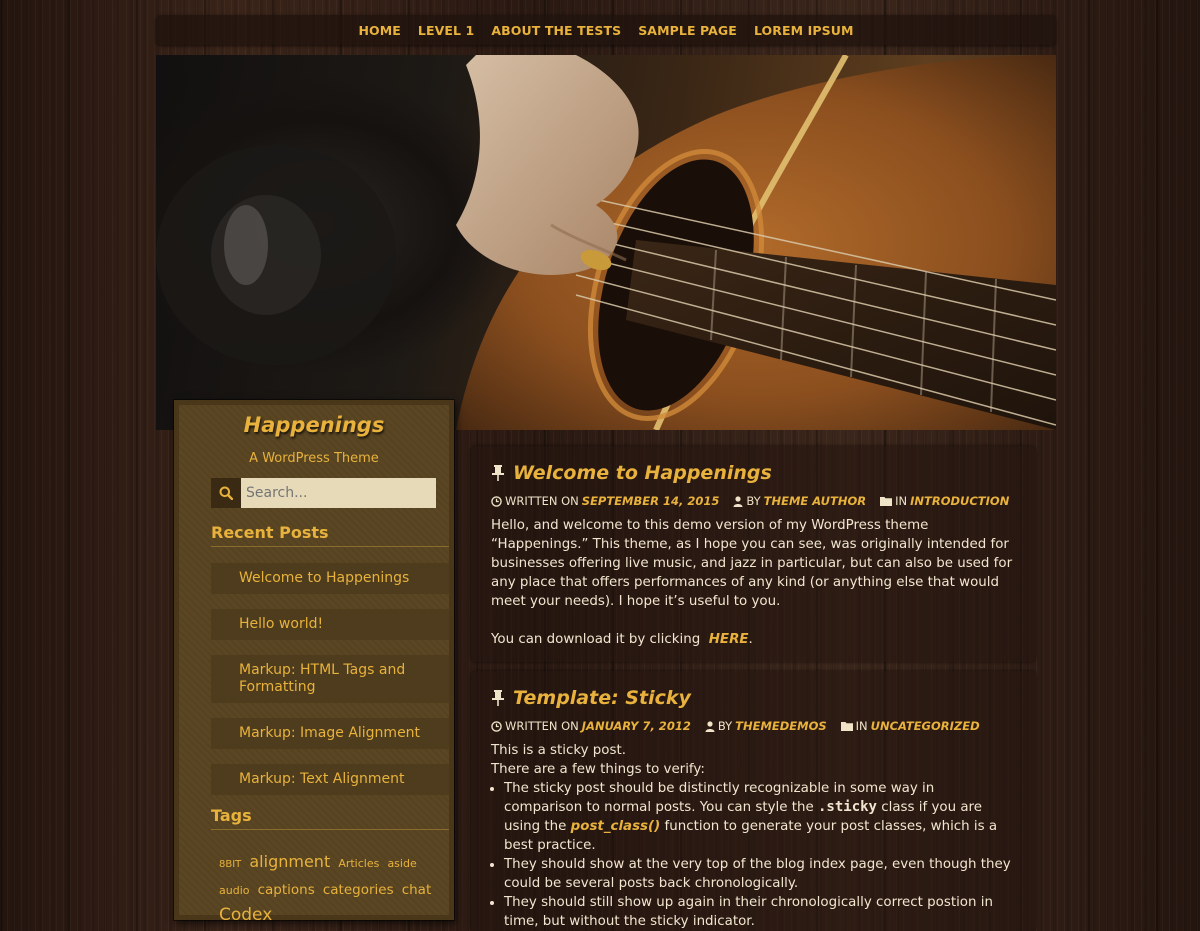 This screenshot has width=1200, height=931. Describe the element at coordinates (330, 624) in the screenshot. I see `recent-post-link: Hello world!` at that location.